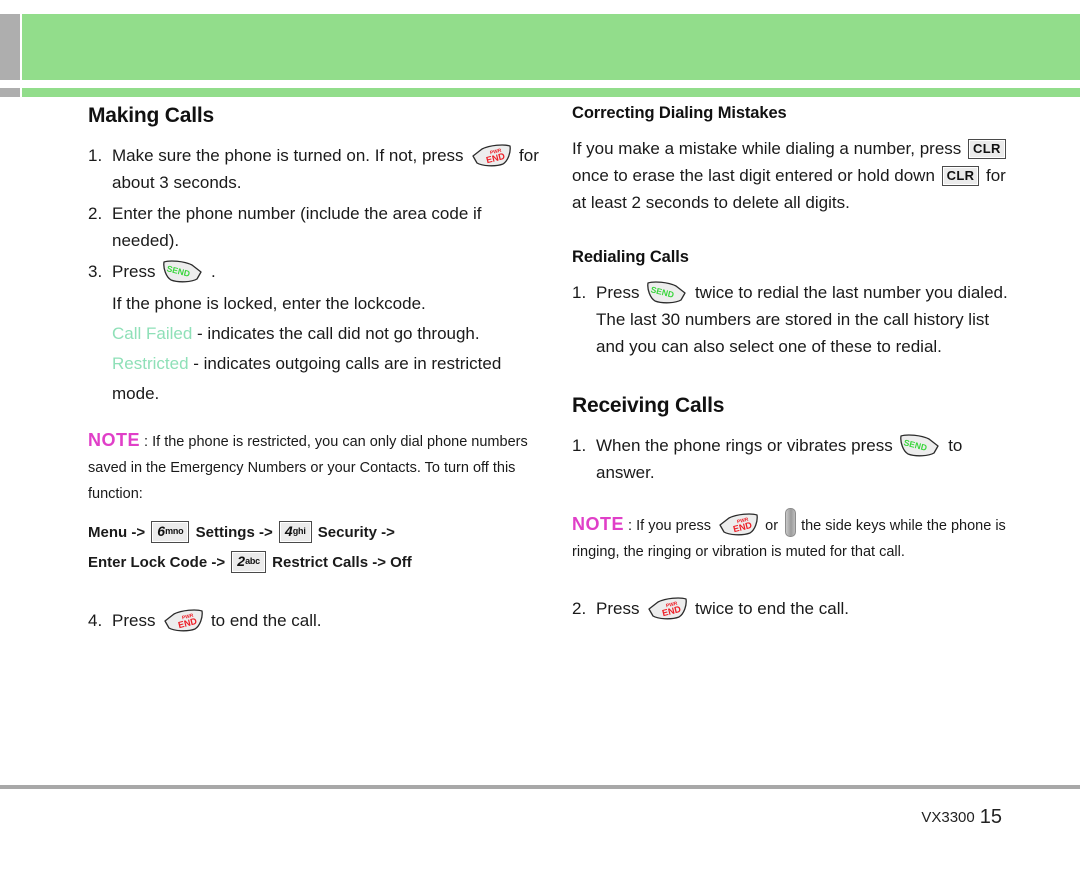  I want to click on list-item: 4. Press PWR END to end the call., so click(314, 620).